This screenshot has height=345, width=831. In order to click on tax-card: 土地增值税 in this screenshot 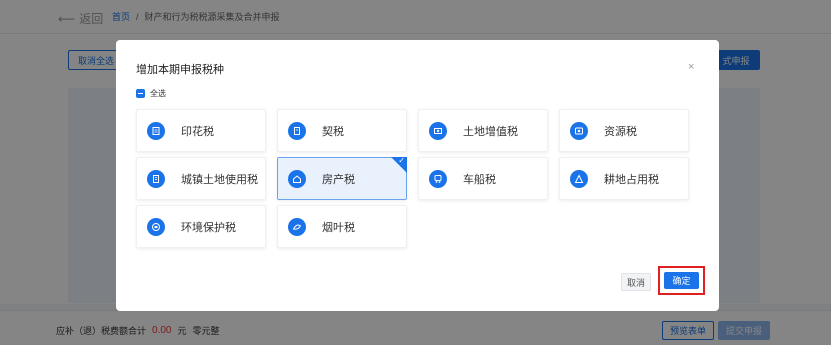, I will do `click(483, 130)`.